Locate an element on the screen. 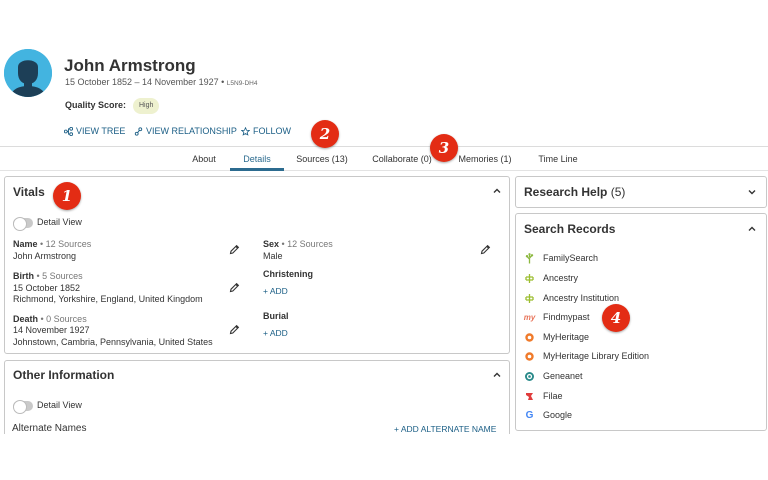  edit-death-button is located at coordinates (234, 329).